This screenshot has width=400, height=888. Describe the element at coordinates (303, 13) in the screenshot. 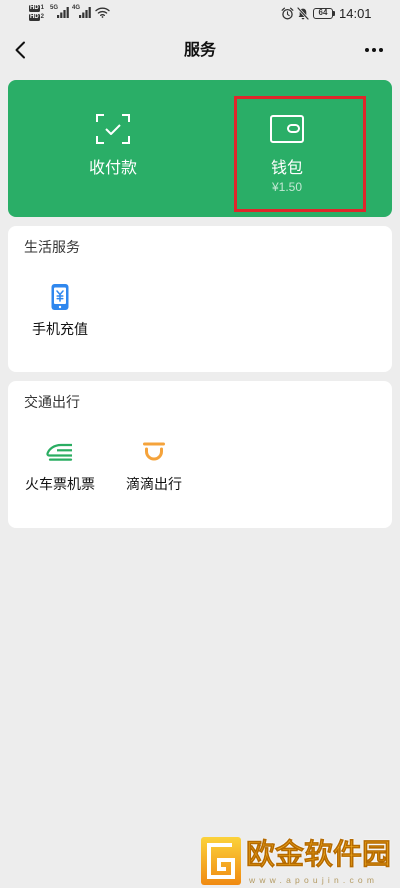

I see `mute-icon` at that location.